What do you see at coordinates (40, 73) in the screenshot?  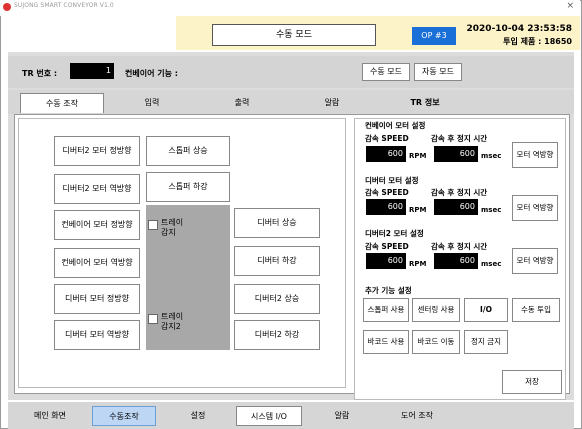 I see `tr-number-label: TR 번호 :` at bounding box center [40, 73].